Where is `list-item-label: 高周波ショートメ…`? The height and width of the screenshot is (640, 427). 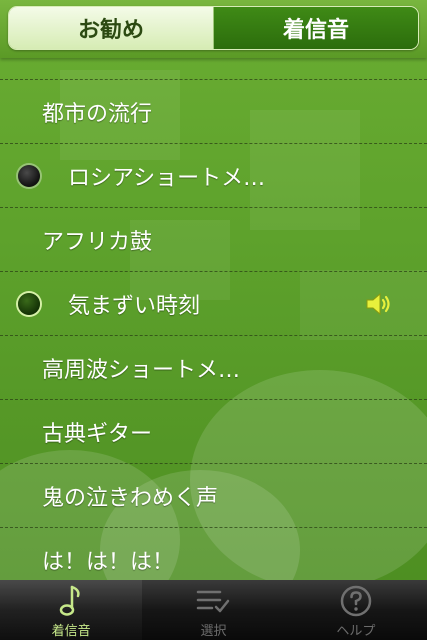 list-item-label: 高周波ショートメ… is located at coordinates (141, 370).